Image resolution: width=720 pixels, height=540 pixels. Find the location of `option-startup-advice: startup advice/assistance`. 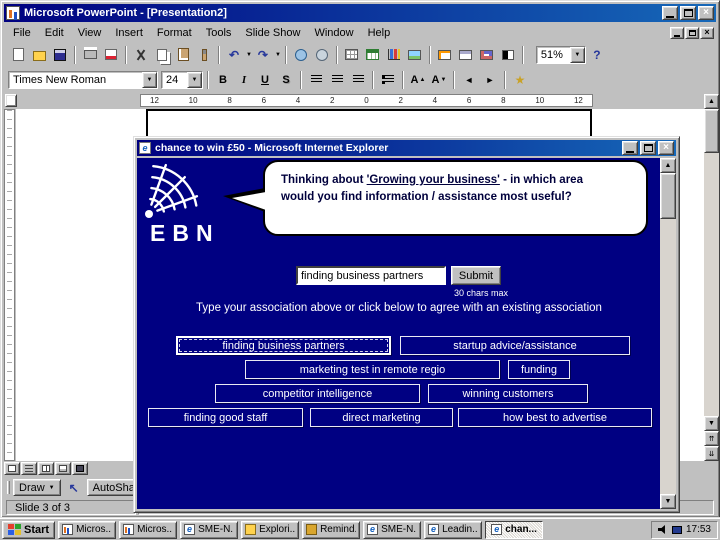

option-startup-advice: startup advice/assistance is located at coordinates (515, 345).